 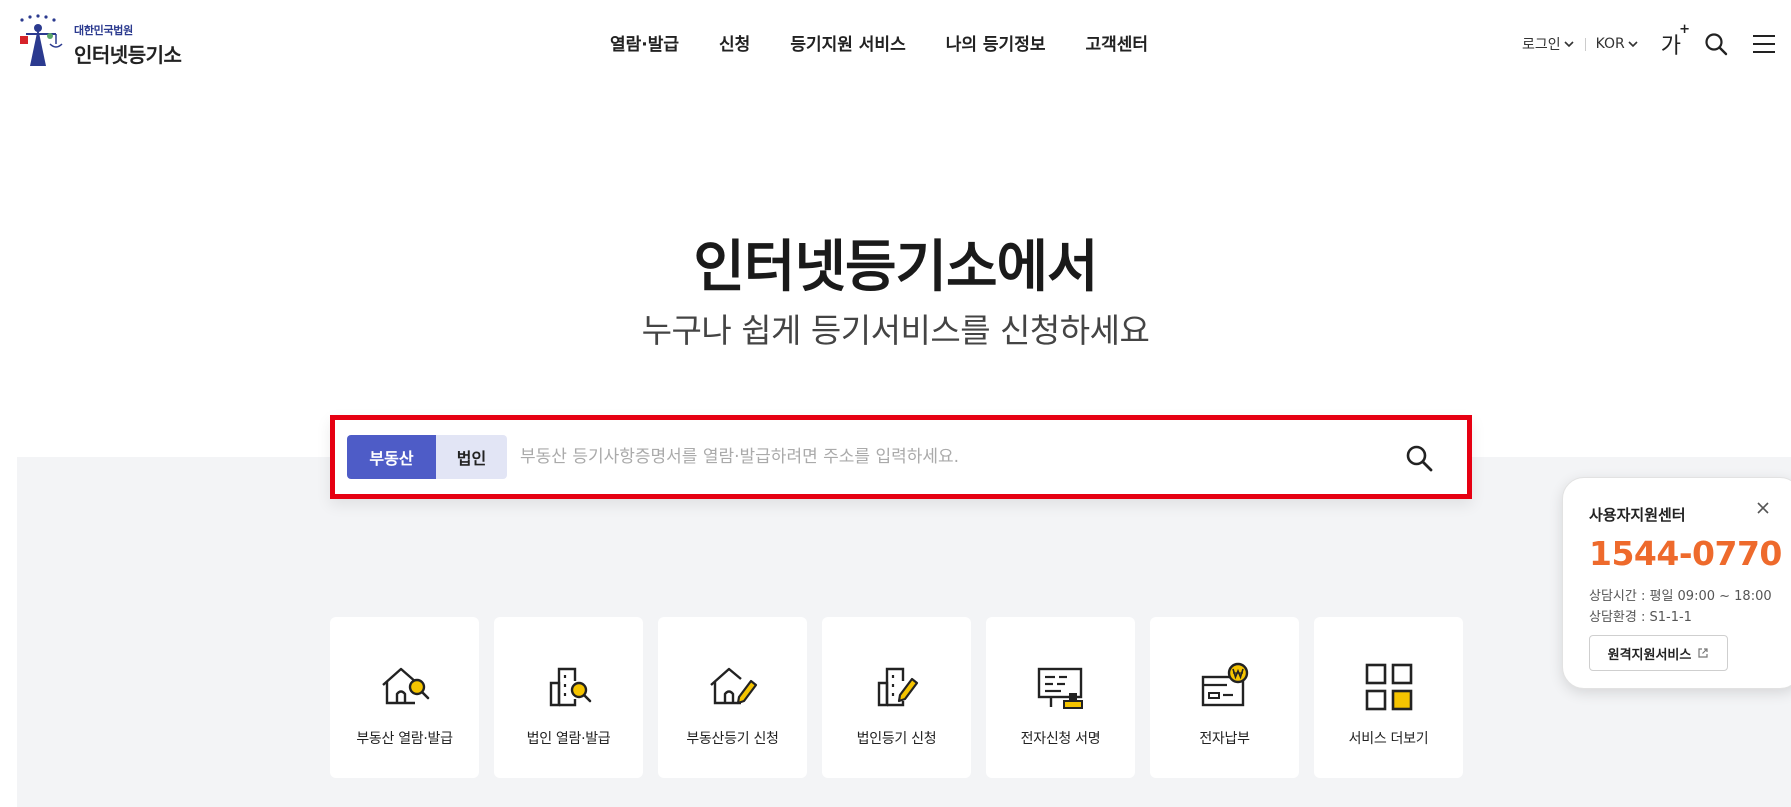 What do you see at coordinates (733, 686) in the screenshot?
I see `house-pen-icon` at bounding box center [733, 686].